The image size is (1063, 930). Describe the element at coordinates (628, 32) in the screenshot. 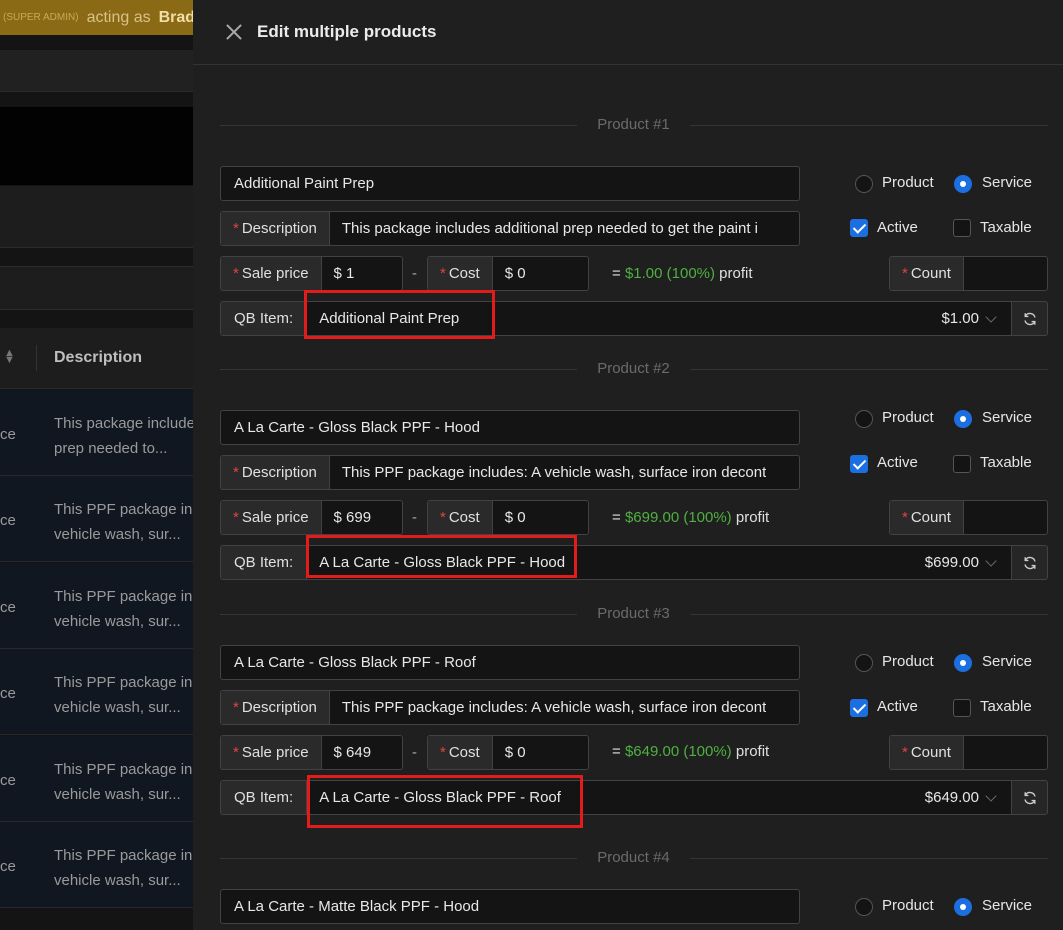

I see `drawer-header: Edit multiple products` at that location.